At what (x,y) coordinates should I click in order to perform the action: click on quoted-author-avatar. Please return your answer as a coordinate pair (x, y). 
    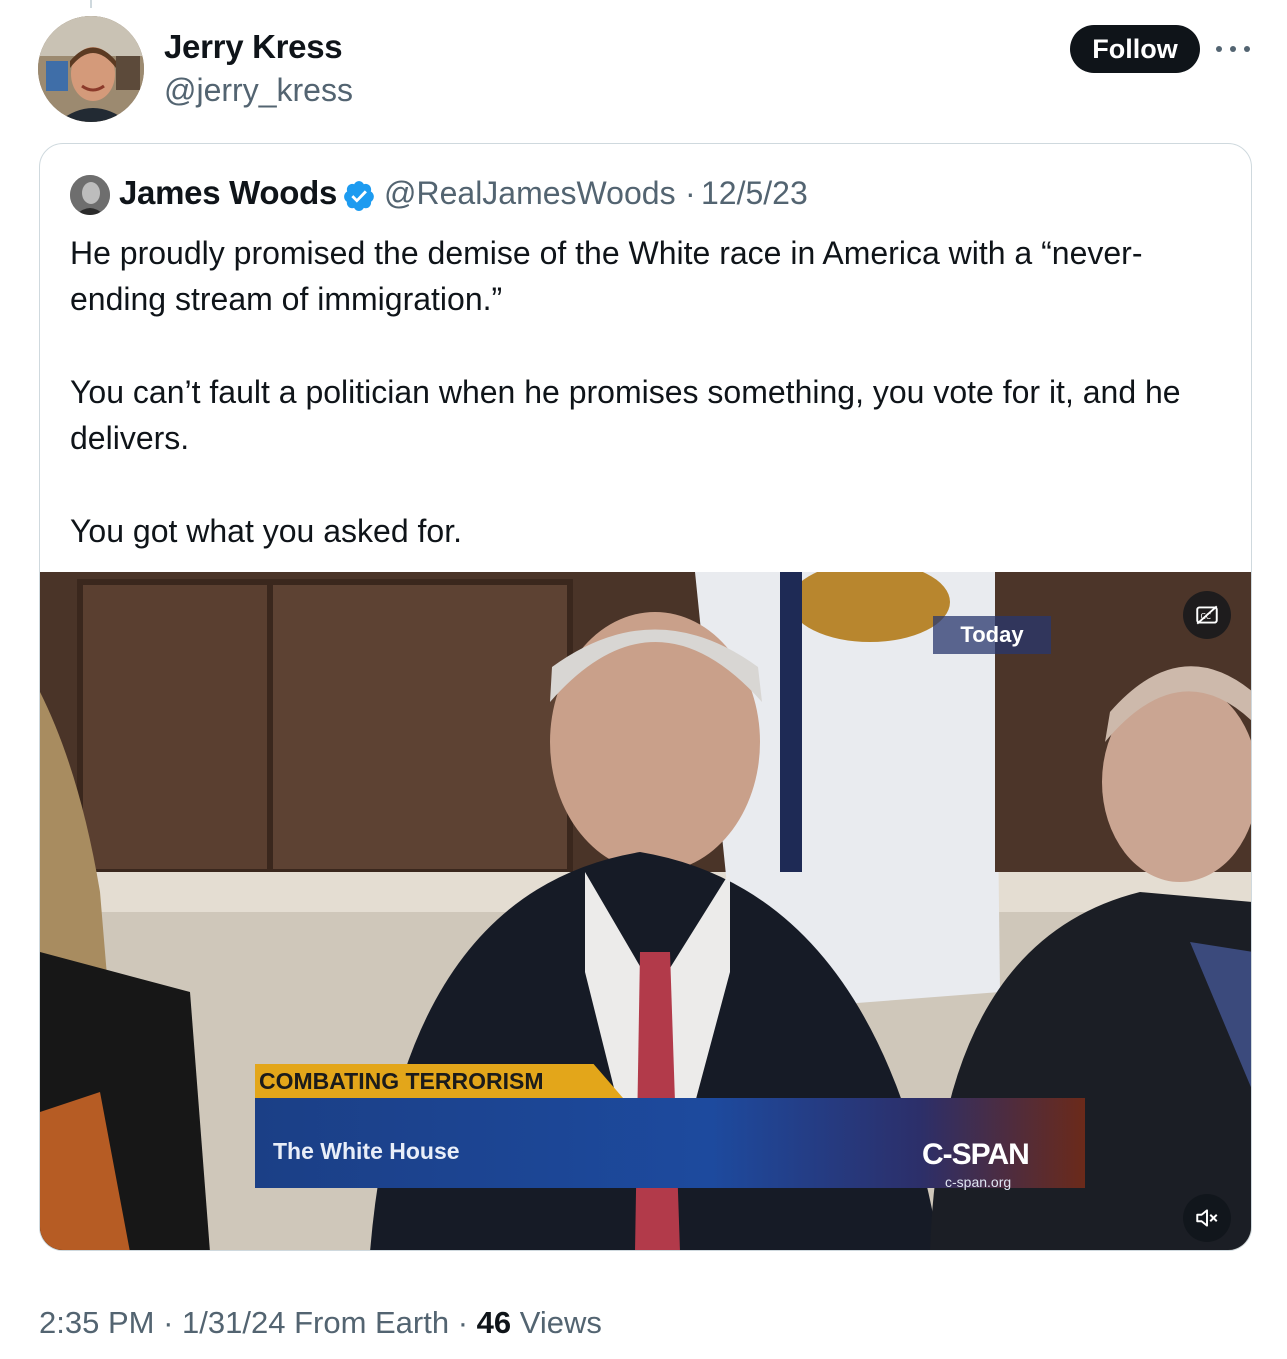
    Looking at the image, I should click on (90, 195).